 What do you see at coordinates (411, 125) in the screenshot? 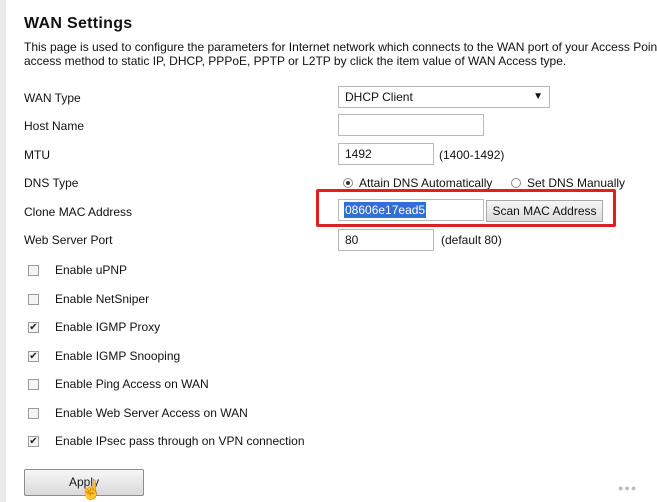
I see `host-name-input` at bounding box center [411, 125].